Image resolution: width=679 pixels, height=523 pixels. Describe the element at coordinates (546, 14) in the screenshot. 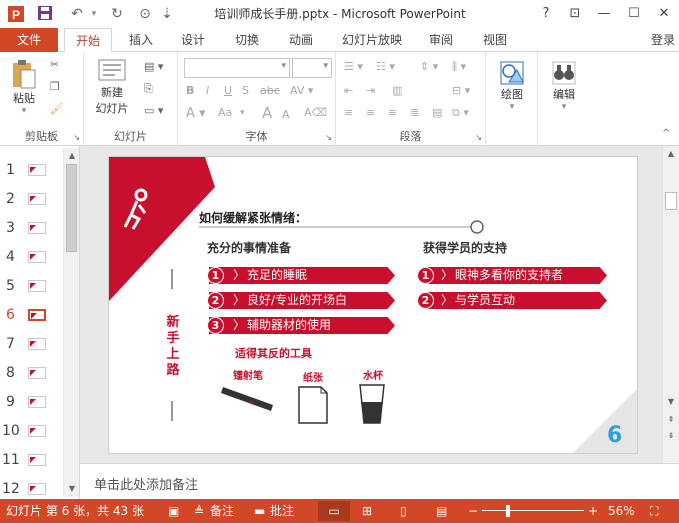

I see `help-icon: ?` at that location.